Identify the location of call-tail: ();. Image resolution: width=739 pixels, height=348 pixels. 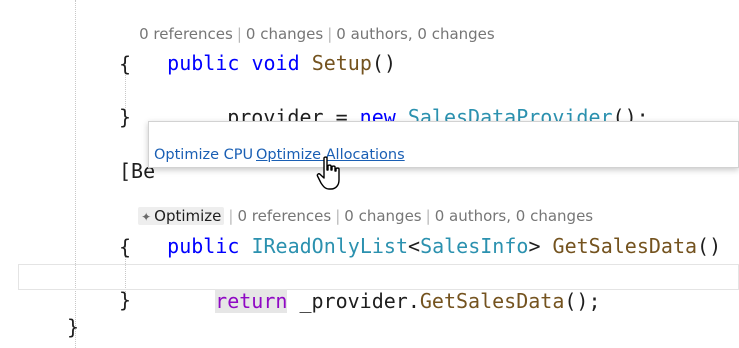
(582, 301).